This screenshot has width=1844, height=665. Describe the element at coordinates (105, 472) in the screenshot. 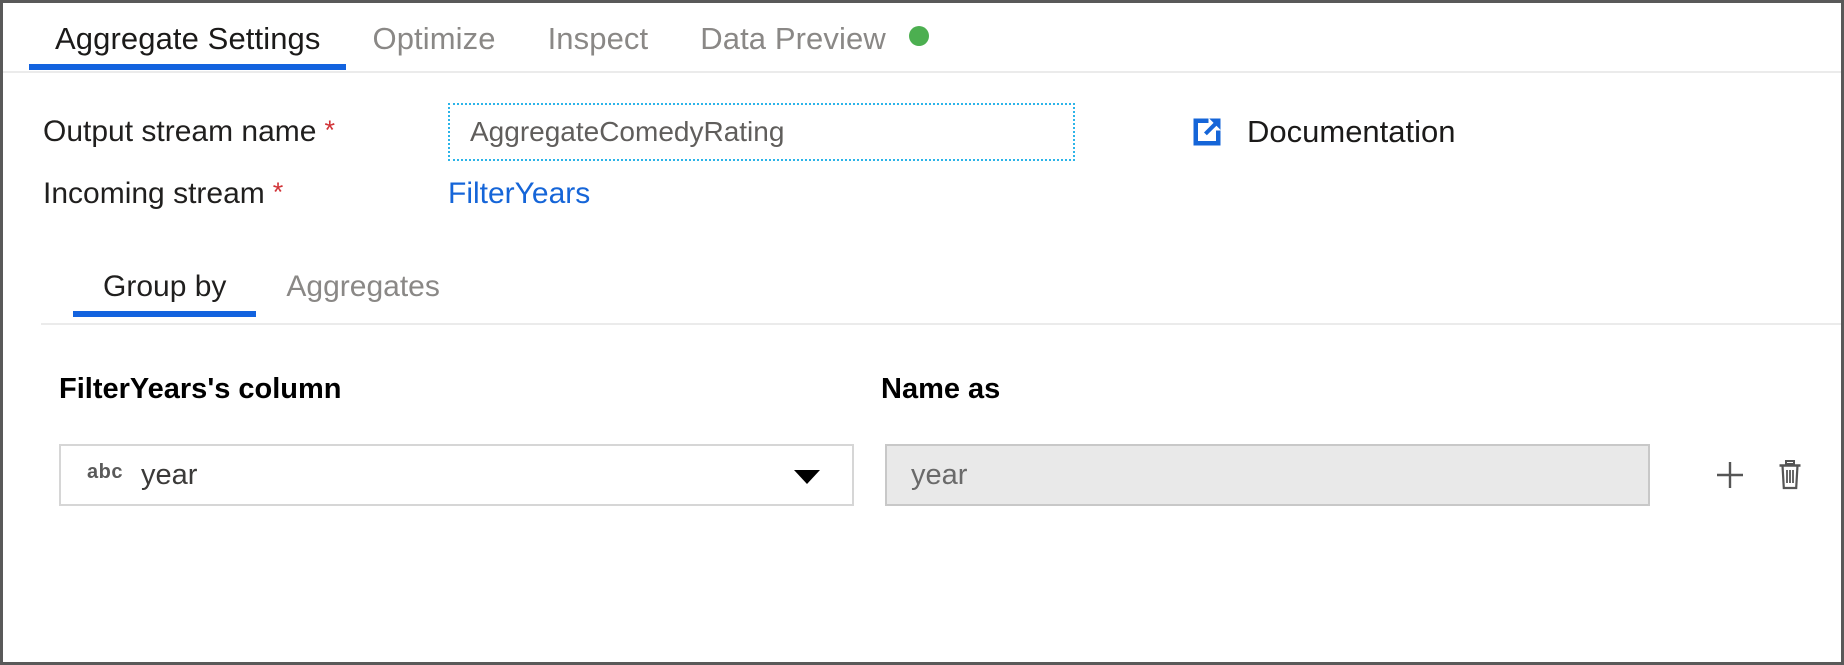

I see `string-type-icon: abc` at that location.